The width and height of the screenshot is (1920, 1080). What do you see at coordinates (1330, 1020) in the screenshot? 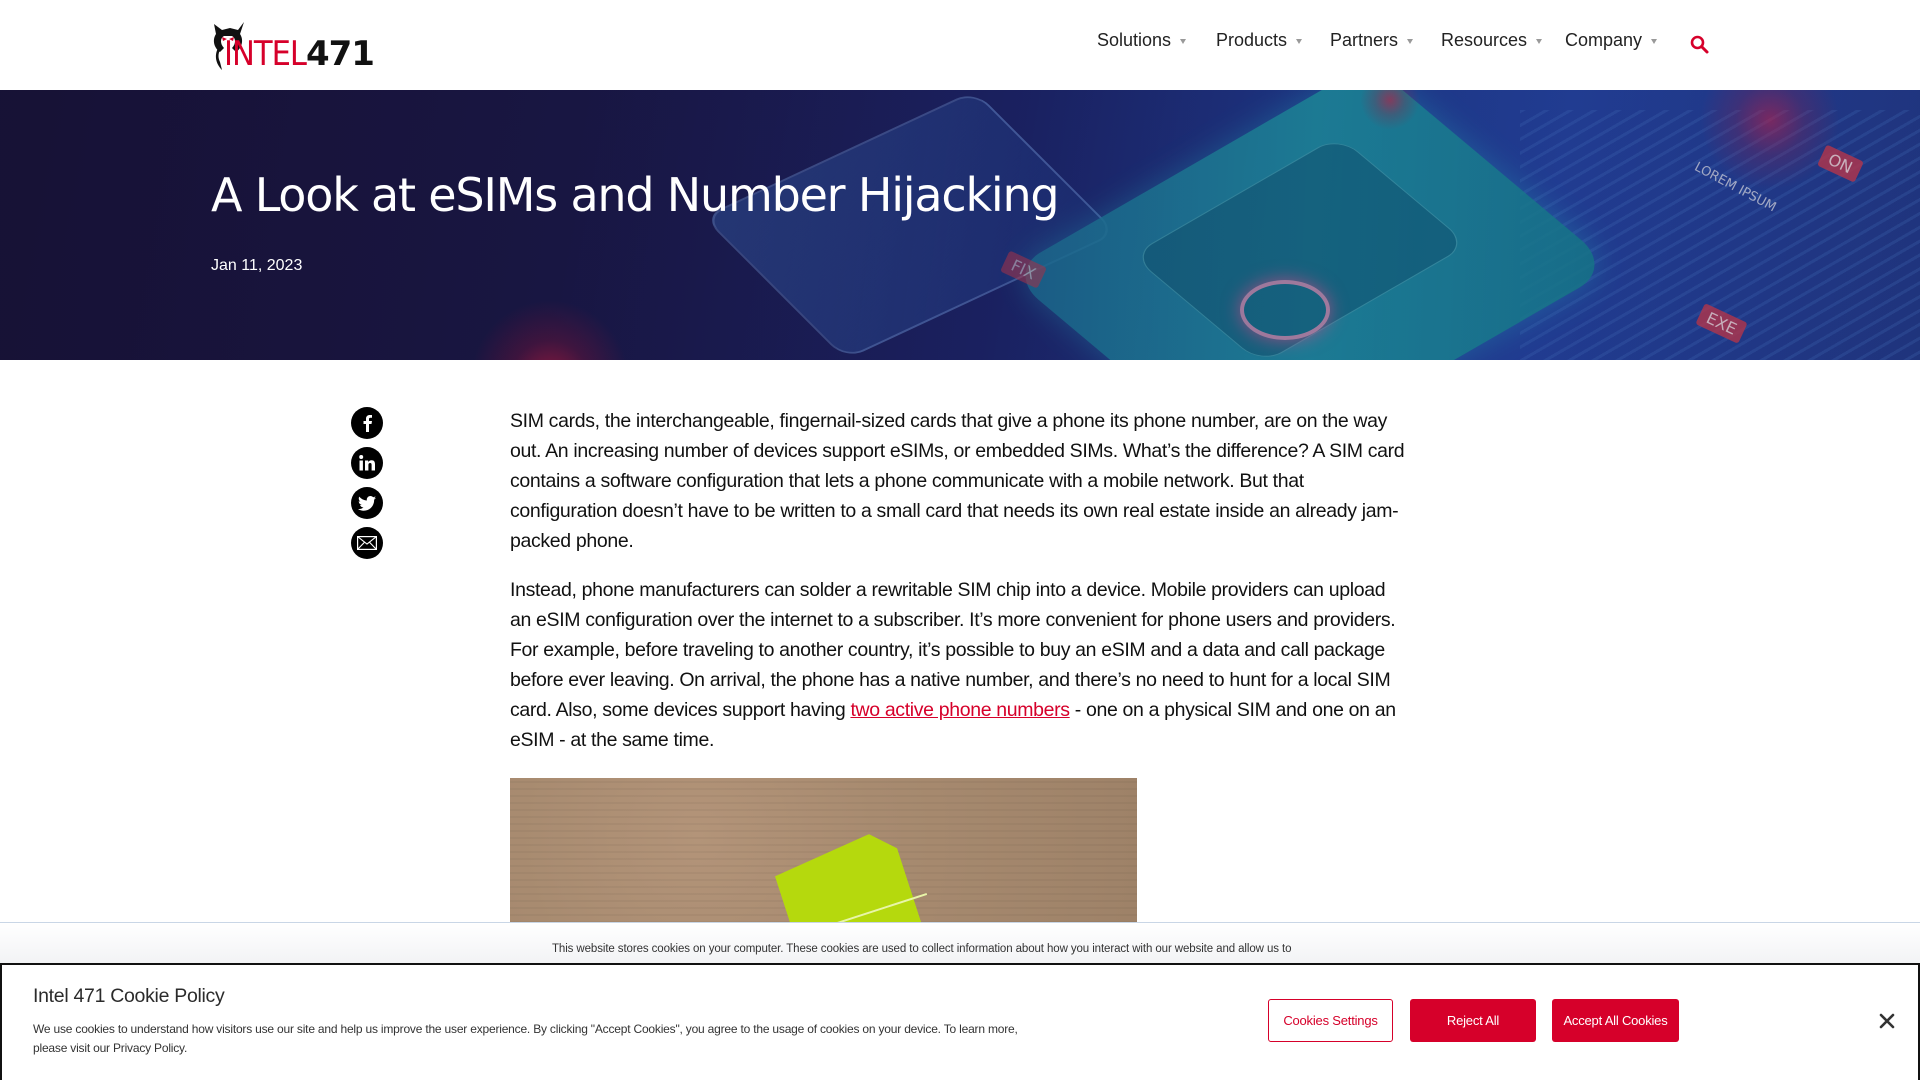
I see `cookies-settings-button: Cookies Settings` at bounding box center [1330, 1020].